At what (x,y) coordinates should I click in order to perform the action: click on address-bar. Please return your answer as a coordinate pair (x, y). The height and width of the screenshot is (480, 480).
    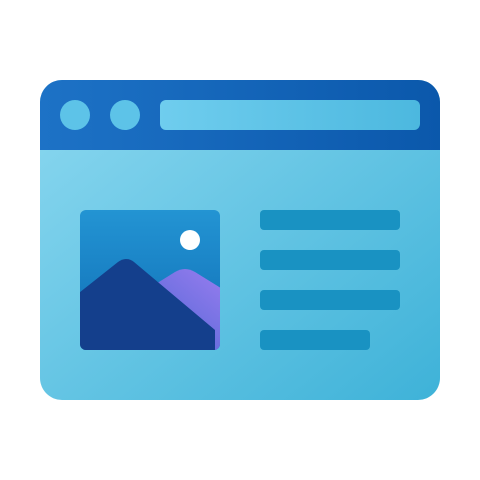
    Looking at the image, I should click on (290, 115).